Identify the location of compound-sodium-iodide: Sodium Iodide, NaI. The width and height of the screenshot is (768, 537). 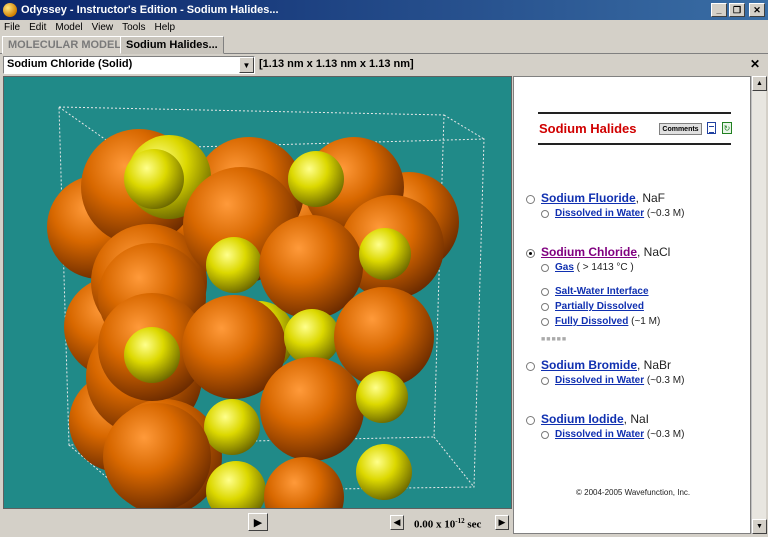
(595, 419).